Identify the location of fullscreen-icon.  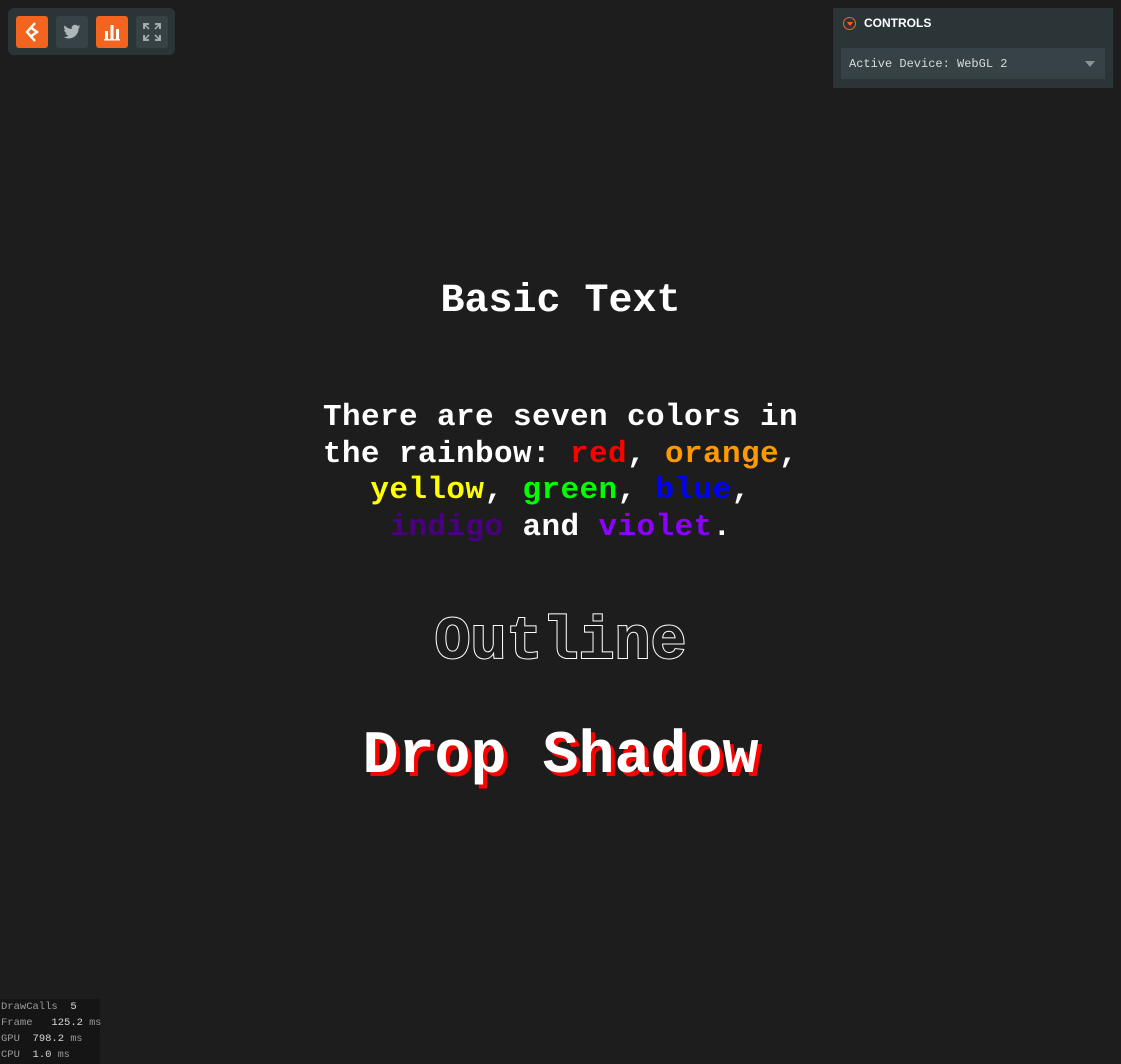
(152, 31).